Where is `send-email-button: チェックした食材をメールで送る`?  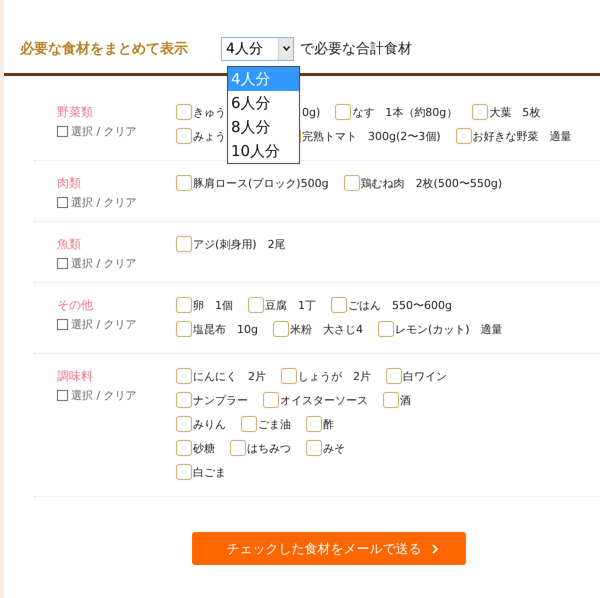
send-email-button: チェックした食材をメールで送る is located at coordinates (329, 548).